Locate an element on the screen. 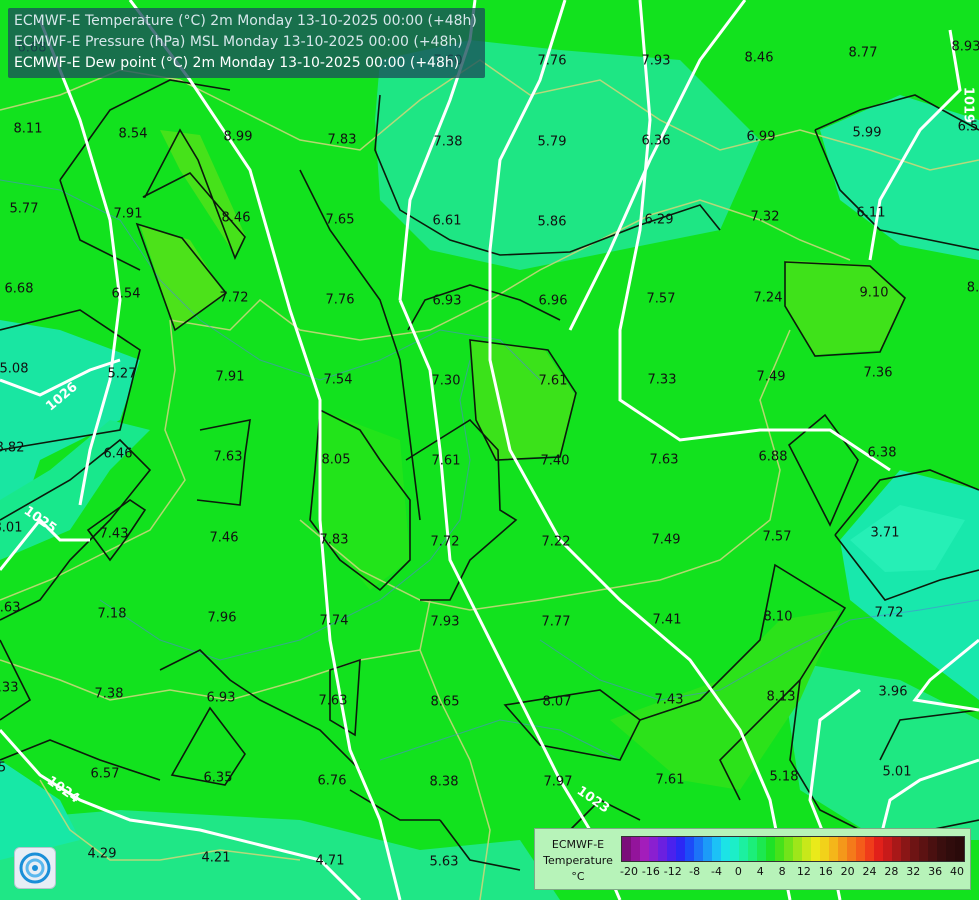  colorbar-title: ECMWF-E Temperature °C is located at coordinates (578, 860).